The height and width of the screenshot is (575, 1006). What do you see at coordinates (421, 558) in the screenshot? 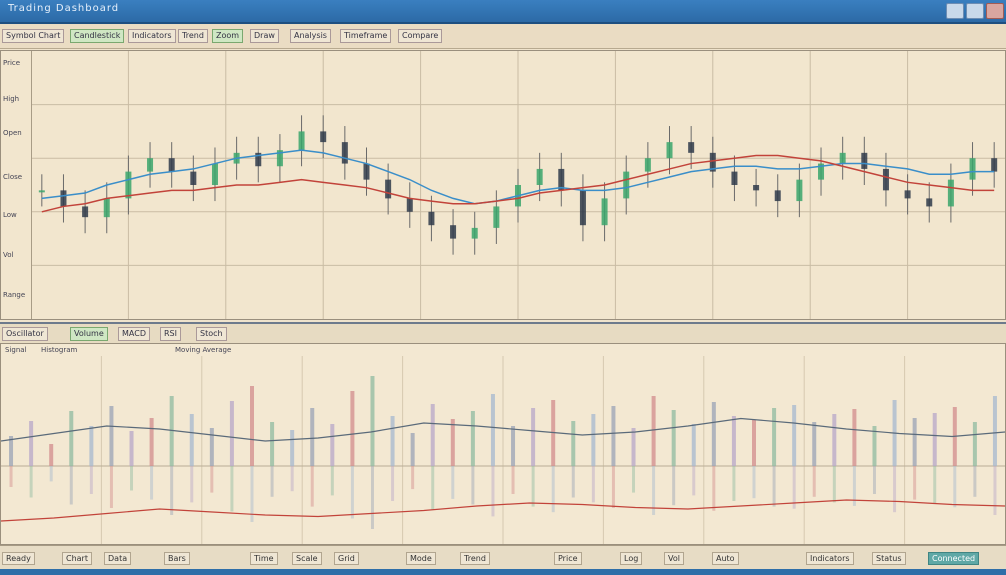
I see `status-item: Mode` at bounding box center [421, 558].